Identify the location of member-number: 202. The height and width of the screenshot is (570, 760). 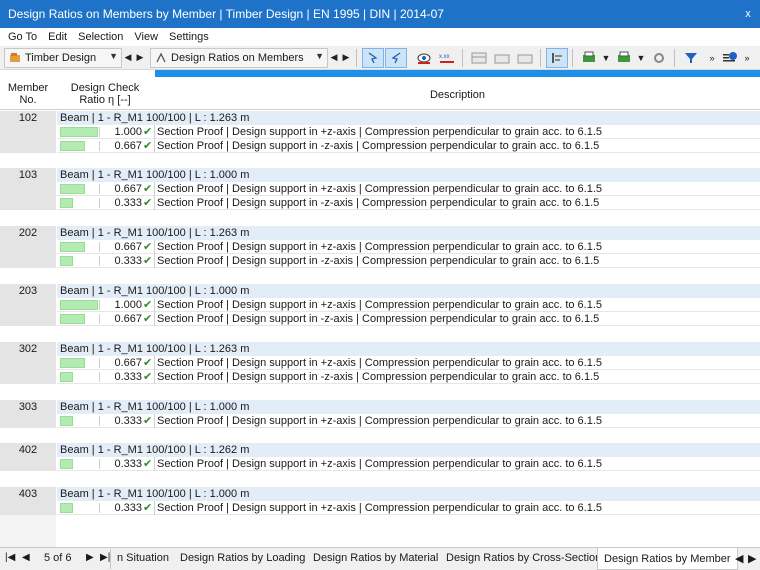
(28, 233).